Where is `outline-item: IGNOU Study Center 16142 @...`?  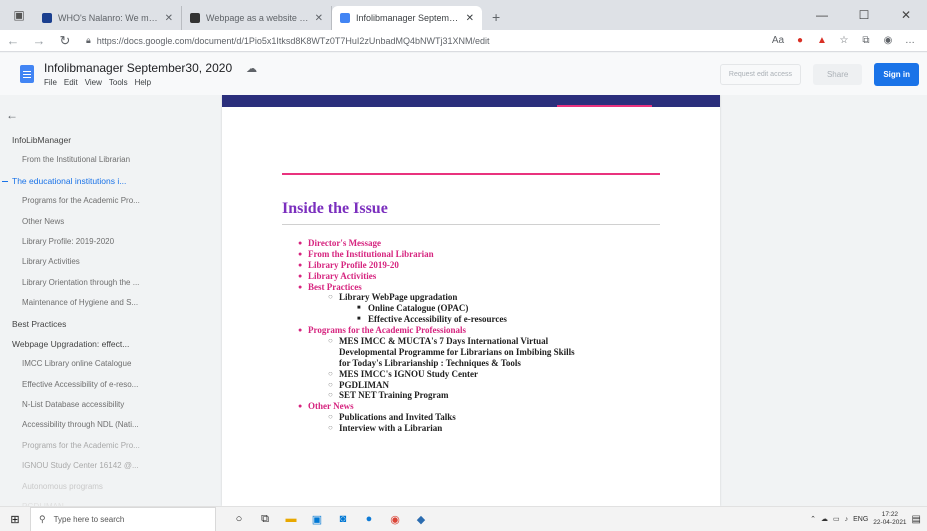
outline-item: IGNOU Study Center 16142 @... is located at coordinates (100, 466).